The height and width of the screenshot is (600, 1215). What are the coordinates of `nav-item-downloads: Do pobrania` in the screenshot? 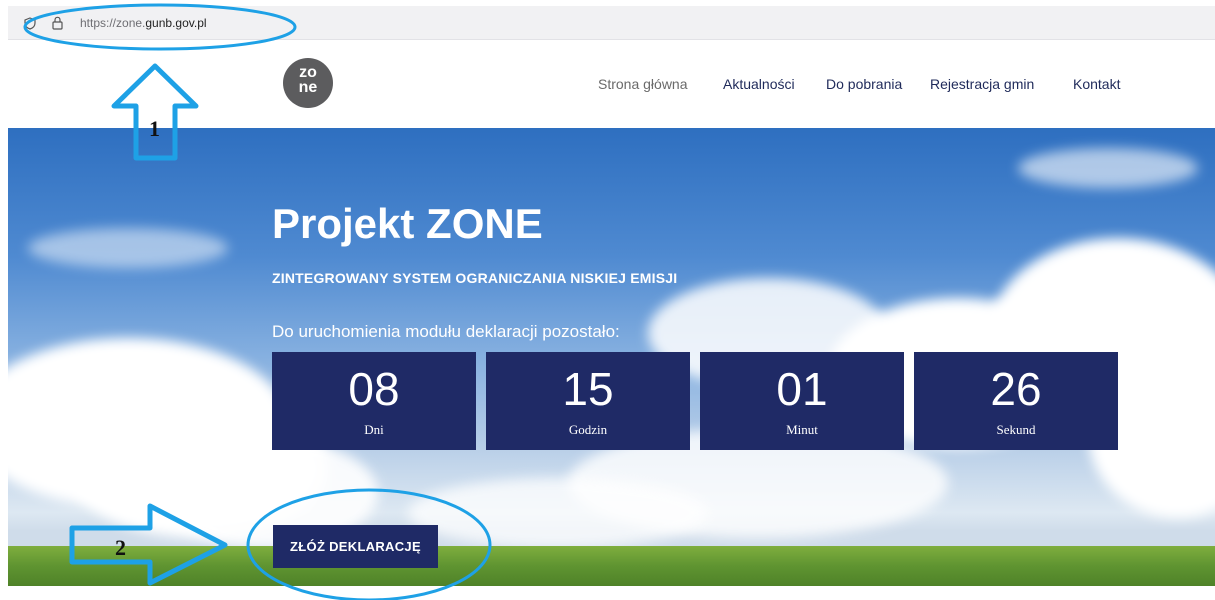 It's located at (864, 84).